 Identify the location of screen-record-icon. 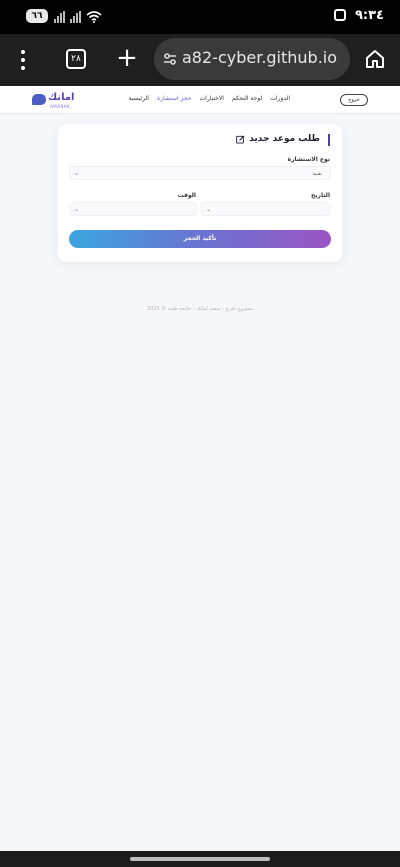
(340, 15).